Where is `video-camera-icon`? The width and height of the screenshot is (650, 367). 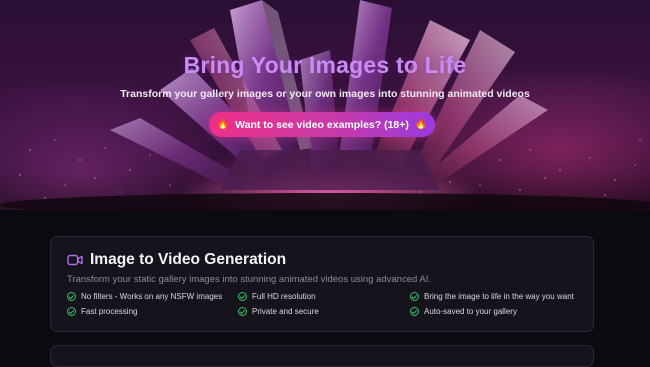
video-camera-icon is located at coordinates (75, 260).